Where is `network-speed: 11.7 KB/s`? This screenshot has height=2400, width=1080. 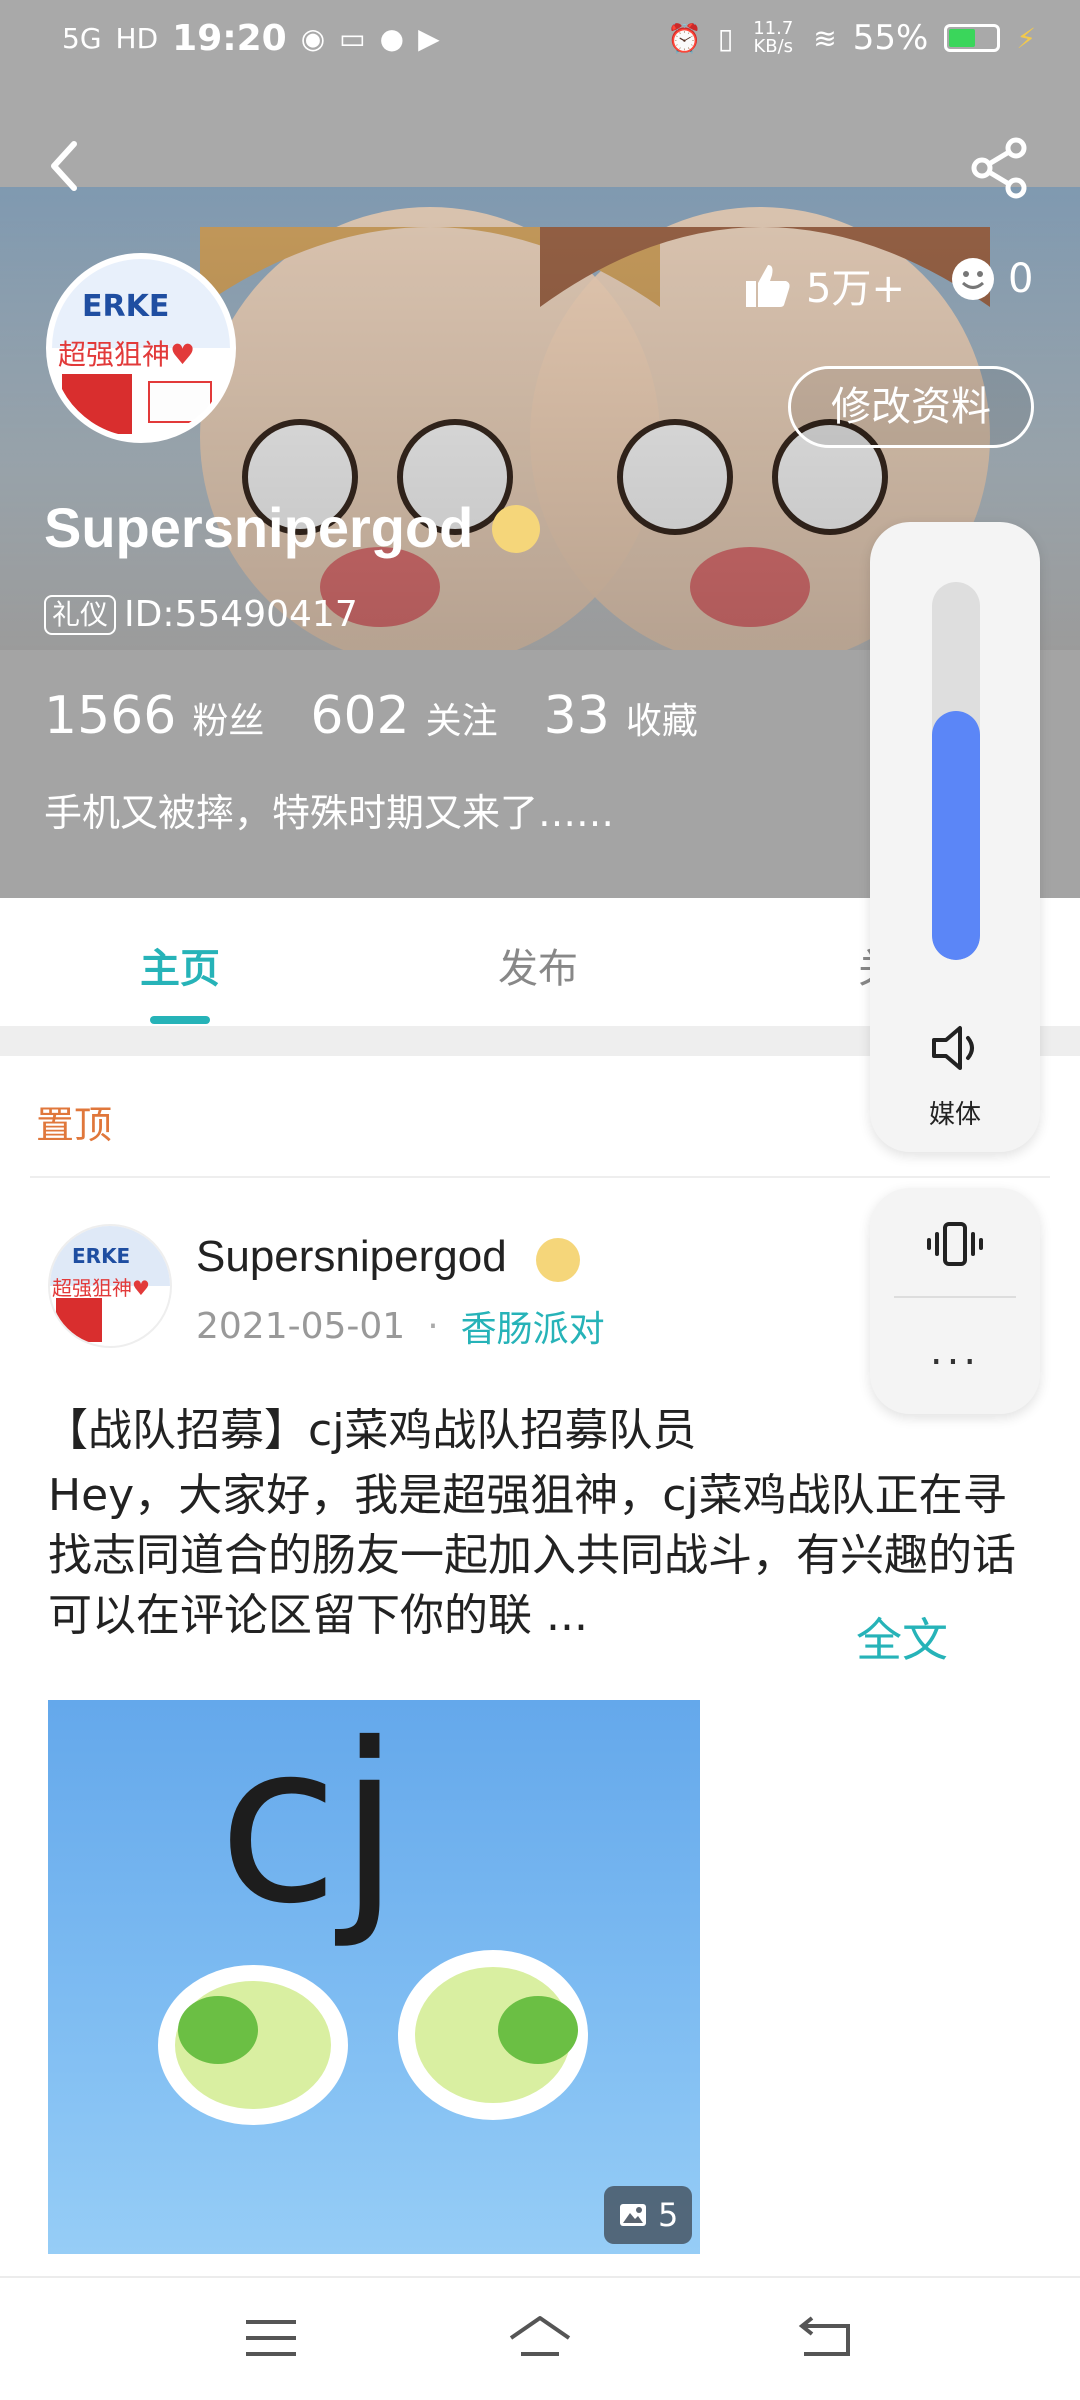 network-speed: 11.7 KB/s is located at coordinates (773, 37).